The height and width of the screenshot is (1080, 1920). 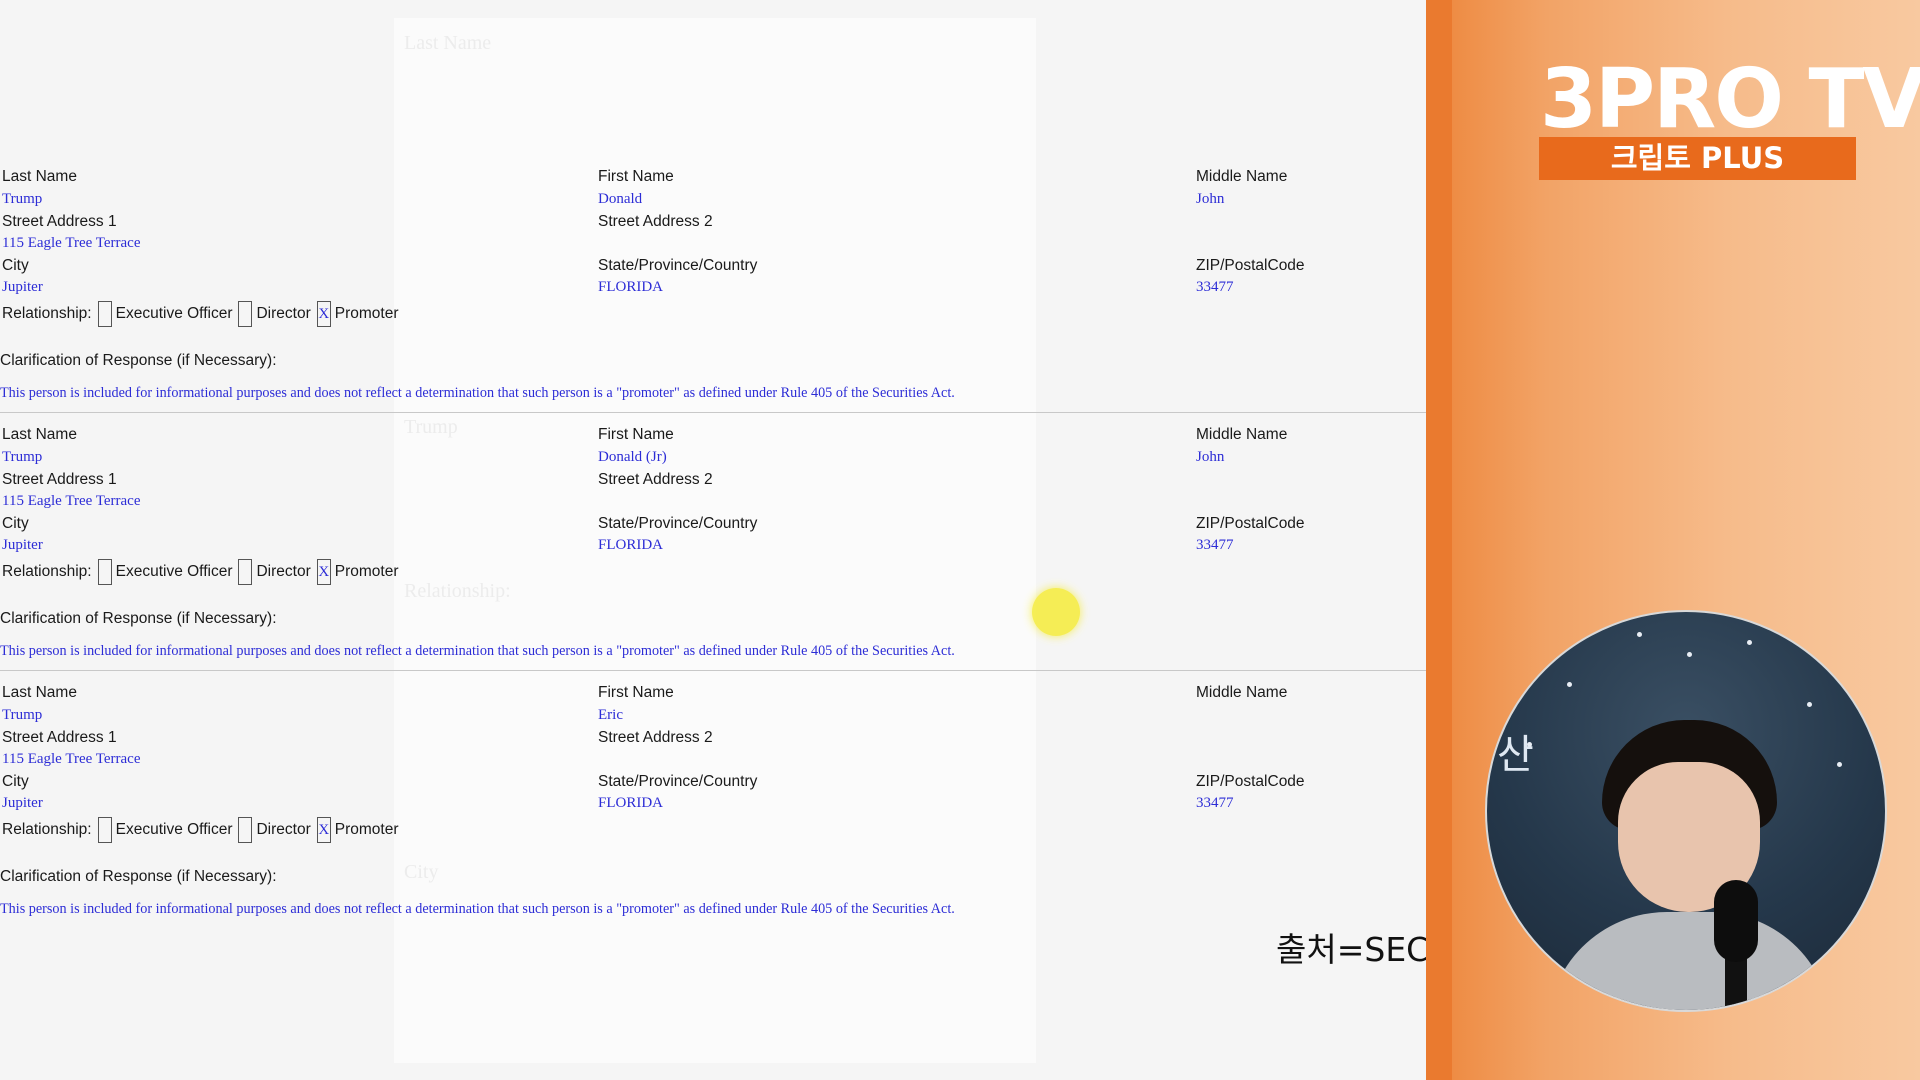 What do you see at coordinates (1056, 612) in the screenshot?
I see `cursor-highlight` at bounding box center [1056, 612].